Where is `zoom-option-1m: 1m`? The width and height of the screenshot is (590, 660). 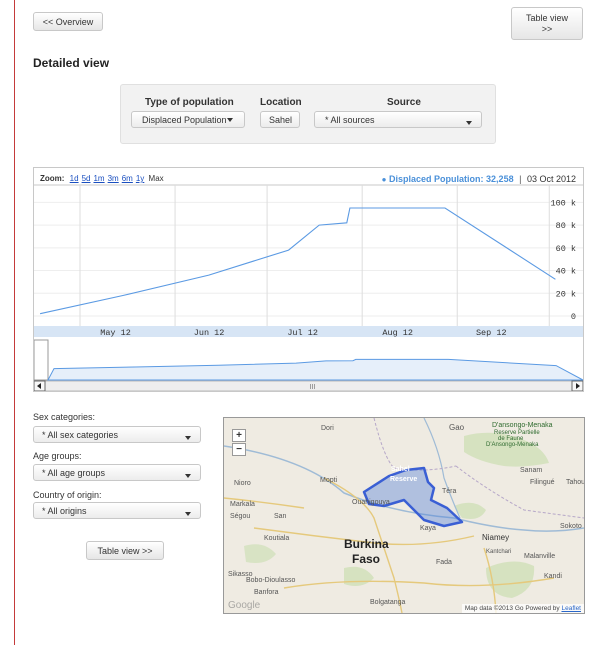 zoom-option-1m: 1m is located at coordinates (98, 178).